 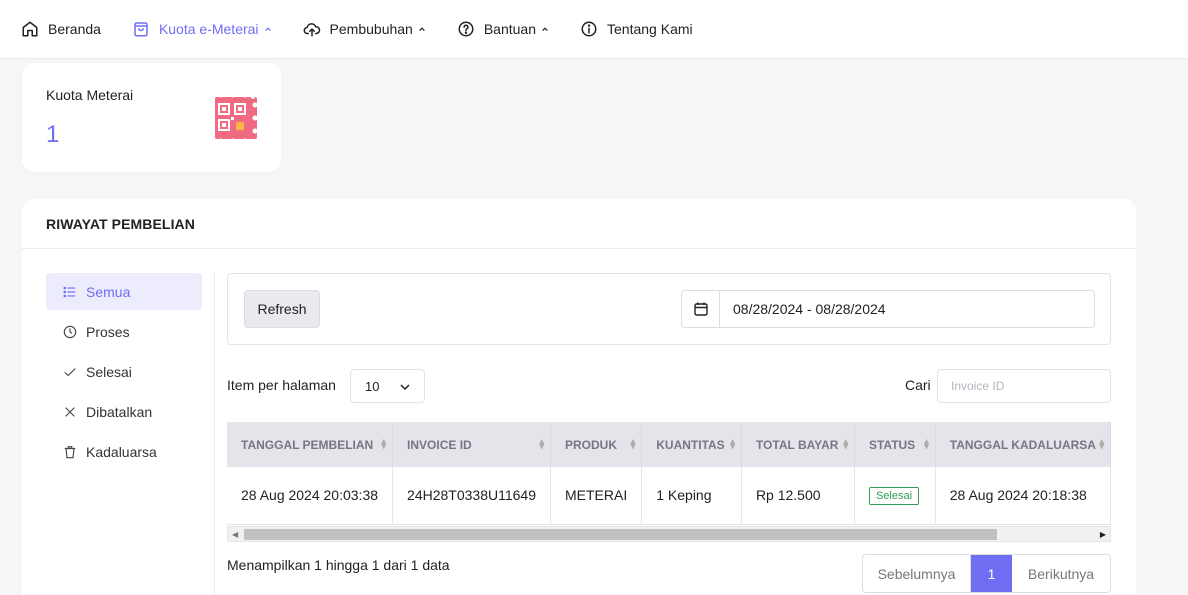 I want to click on cell-tanggal-pembelian: 28 Aug 2024 20:03:38, so click(x=310, y=495).